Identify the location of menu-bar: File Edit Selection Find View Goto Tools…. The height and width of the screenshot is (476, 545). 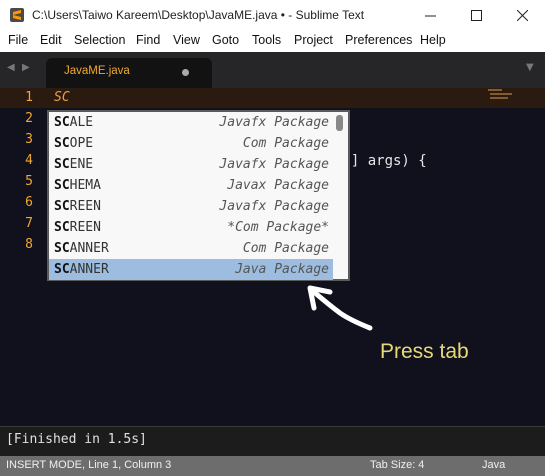
(272, 41).